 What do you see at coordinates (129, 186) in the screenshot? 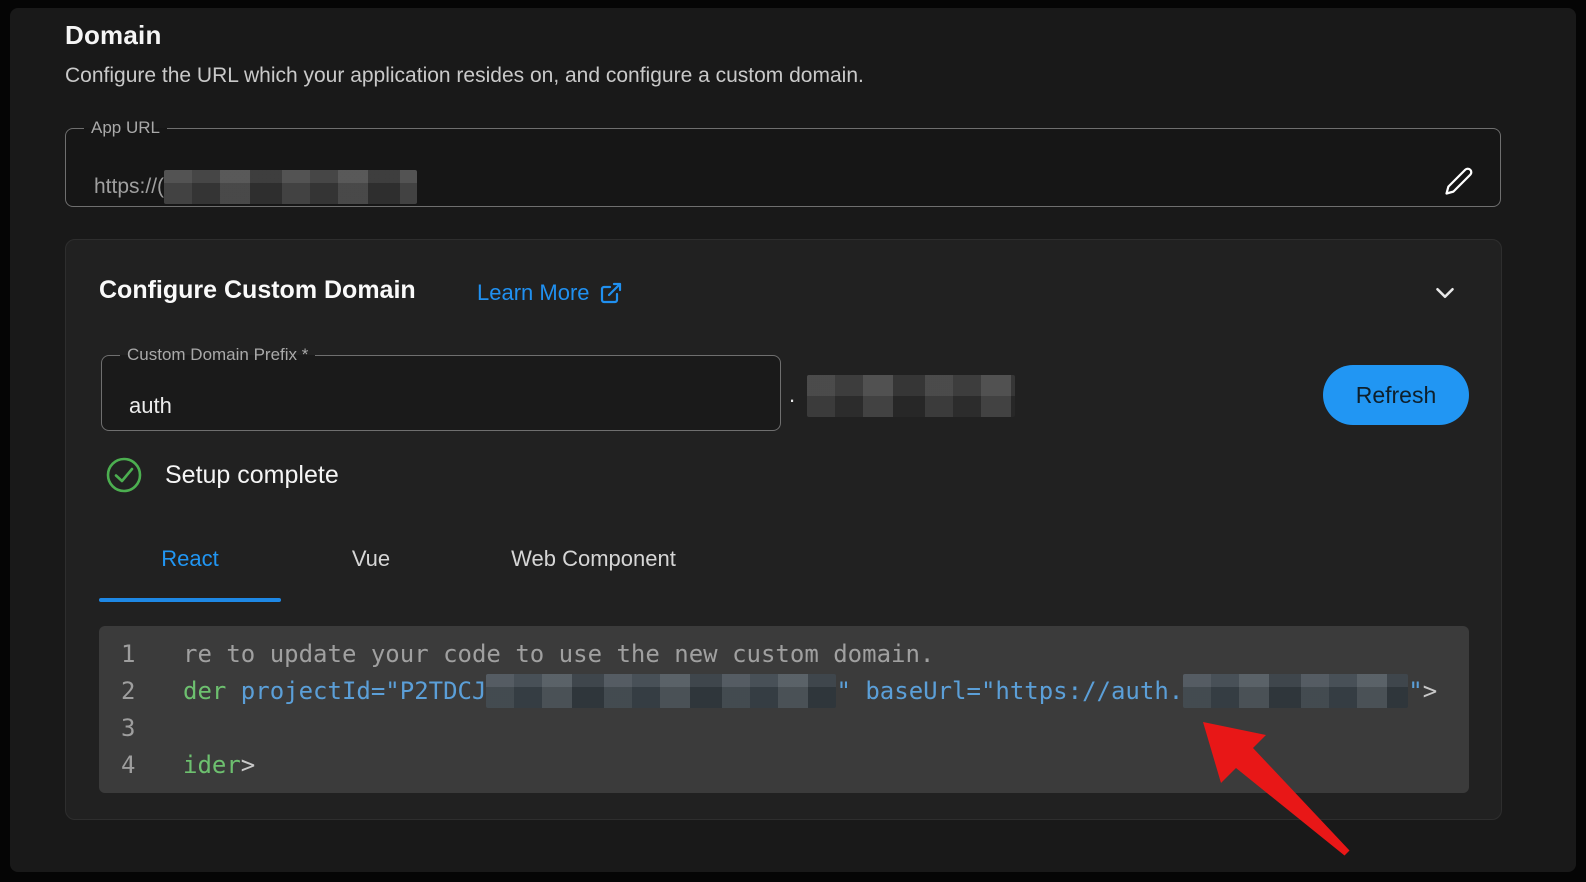
I see `app-url-value: https://(` at bounding box center [129, 186].